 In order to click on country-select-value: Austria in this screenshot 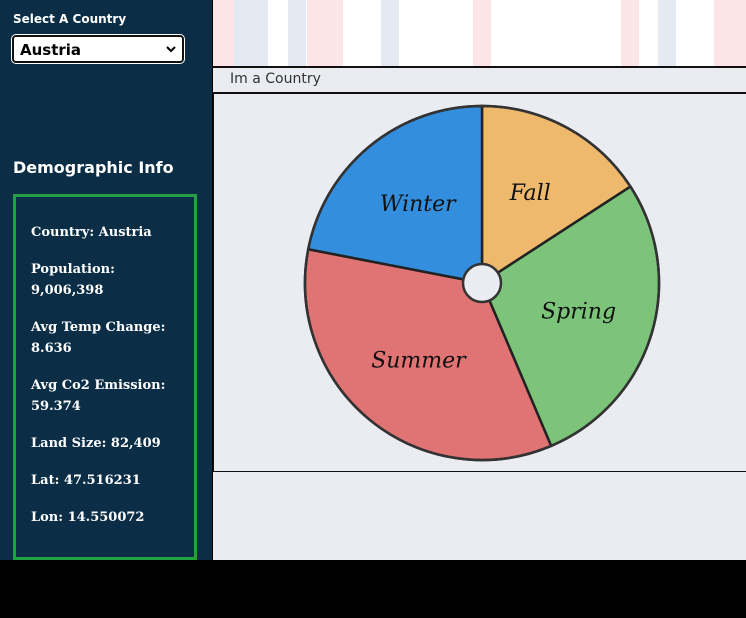, I will do `click(51, 50)`.